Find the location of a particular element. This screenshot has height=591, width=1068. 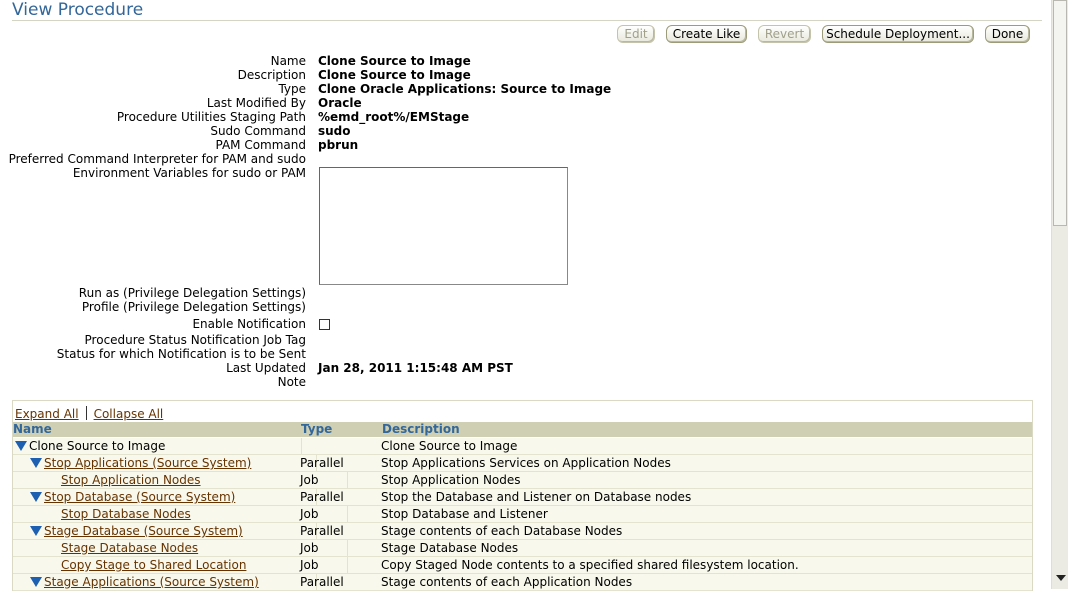

column-header-description: Description is located at coordinates (421, 429).